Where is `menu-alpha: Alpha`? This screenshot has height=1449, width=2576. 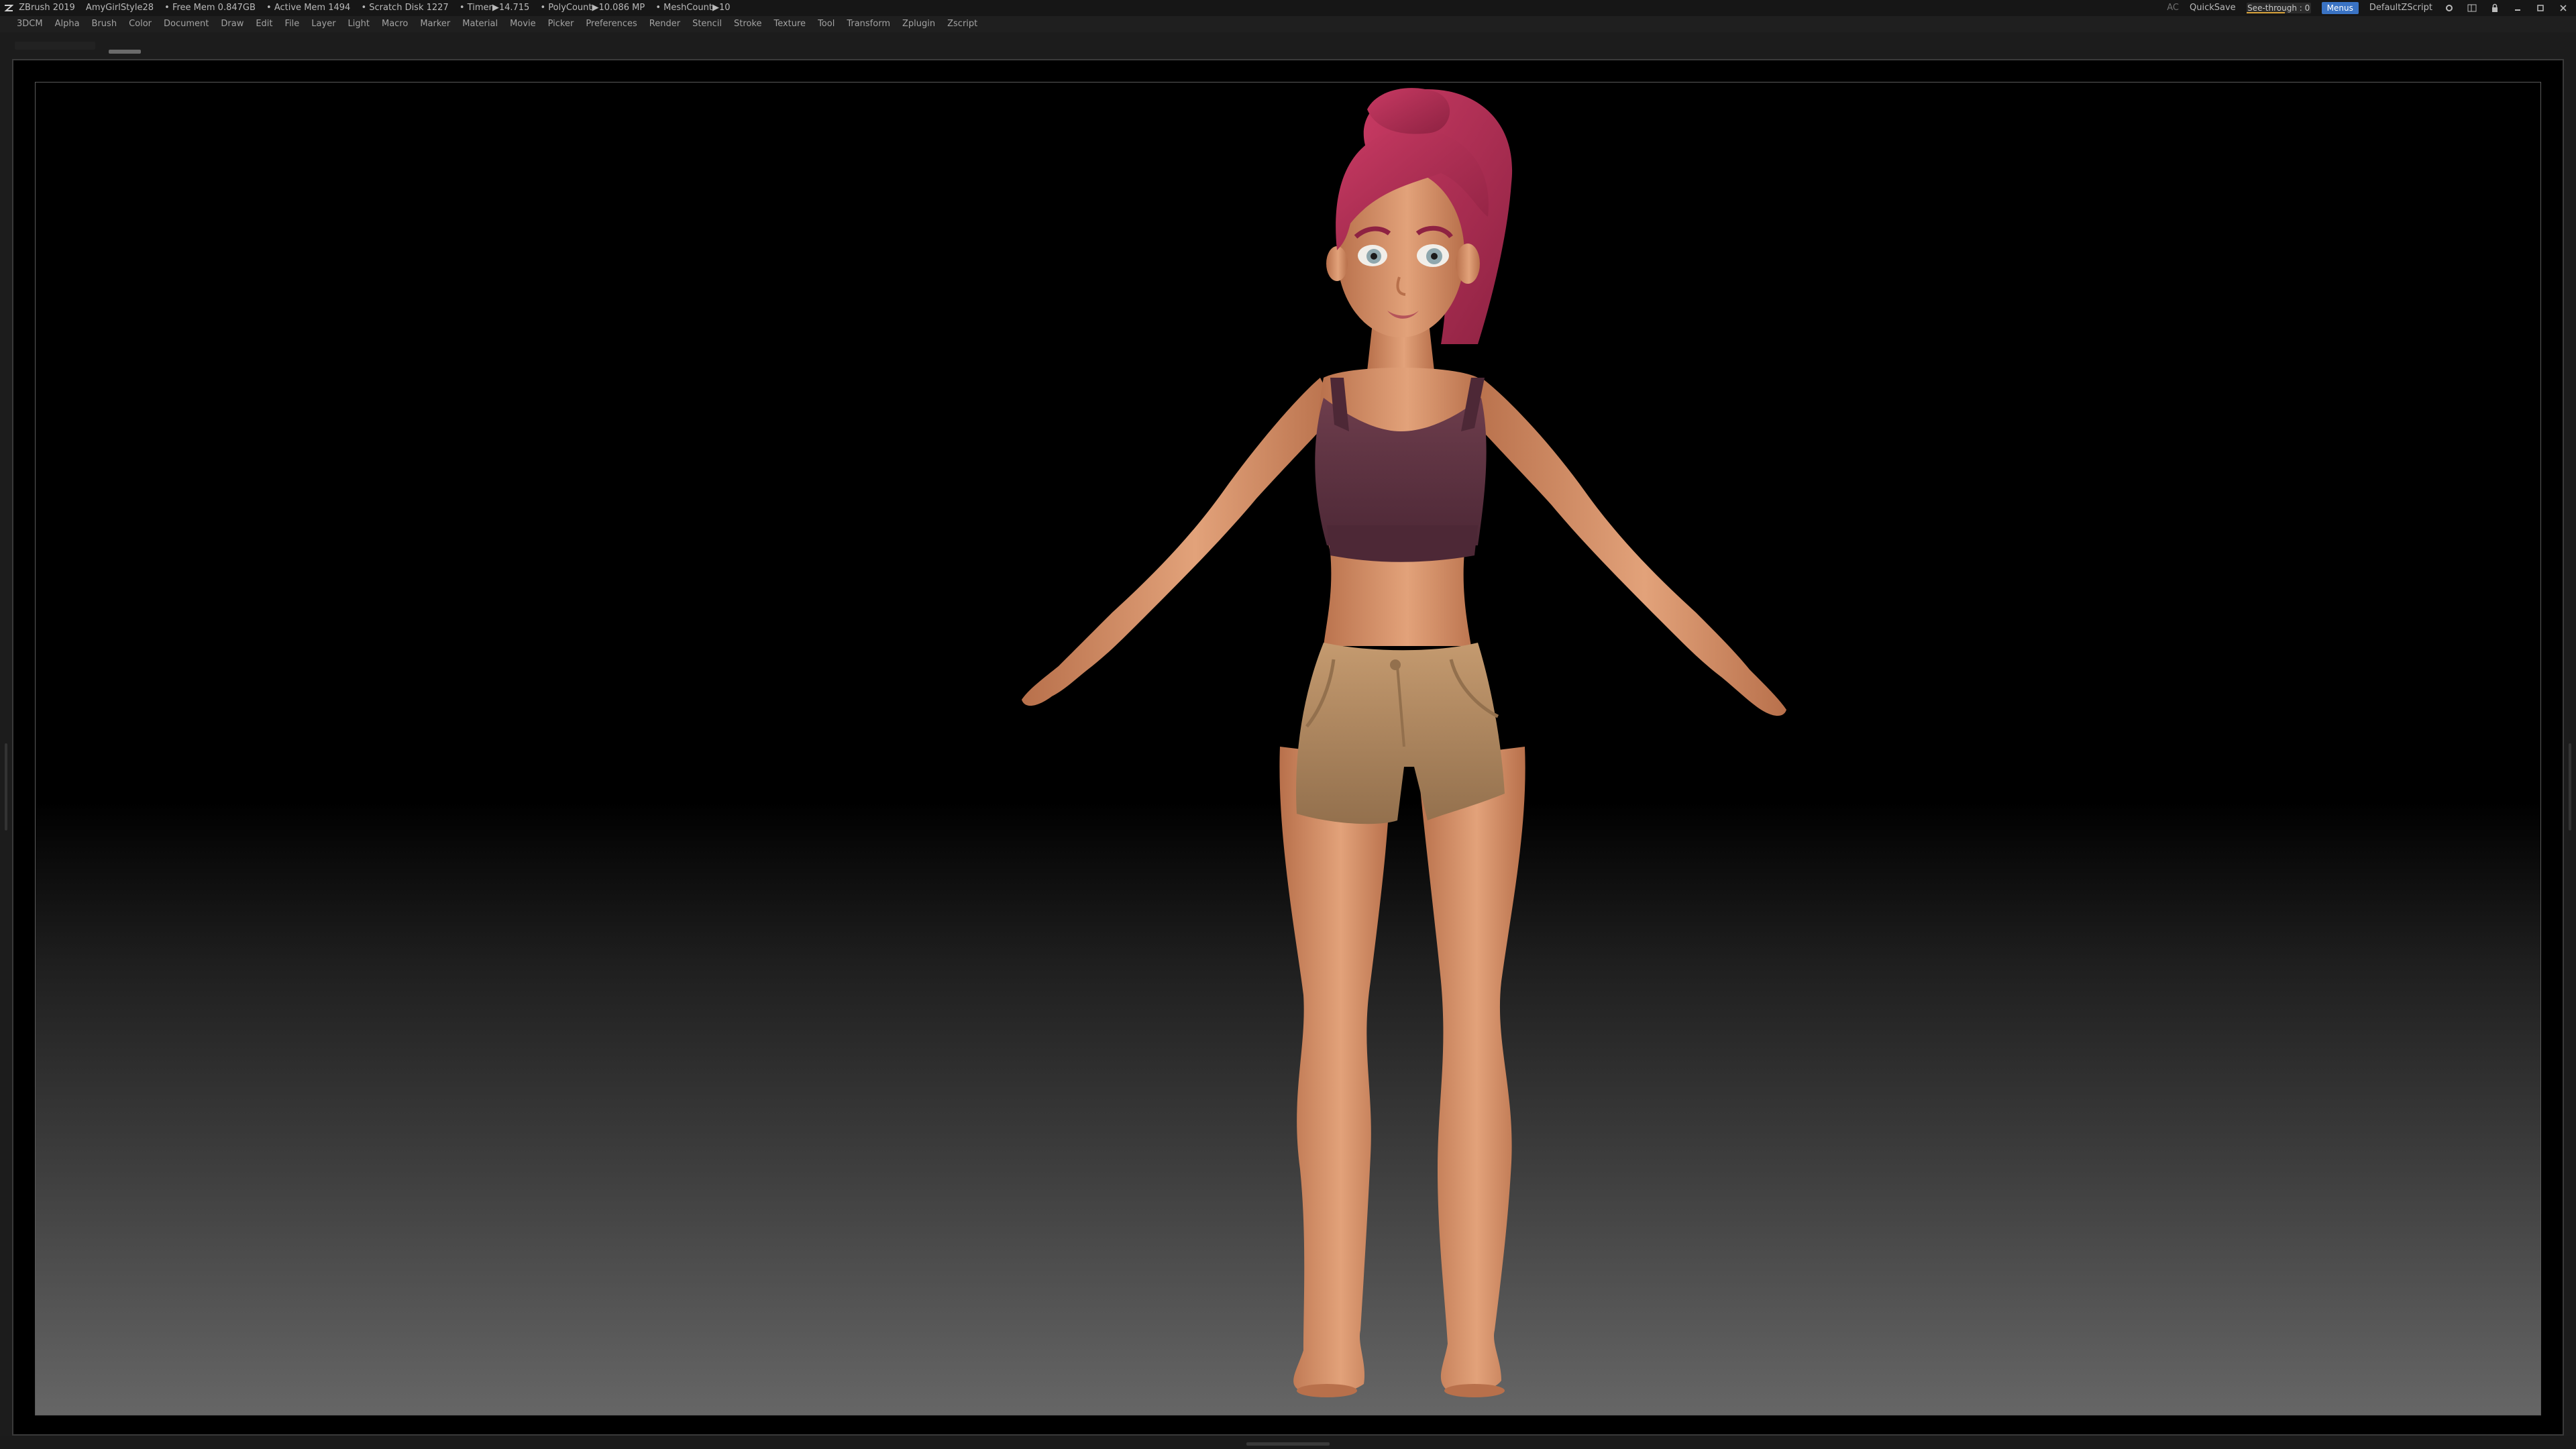
menu-alpha: Alpha is located at coordinates (67, 24).